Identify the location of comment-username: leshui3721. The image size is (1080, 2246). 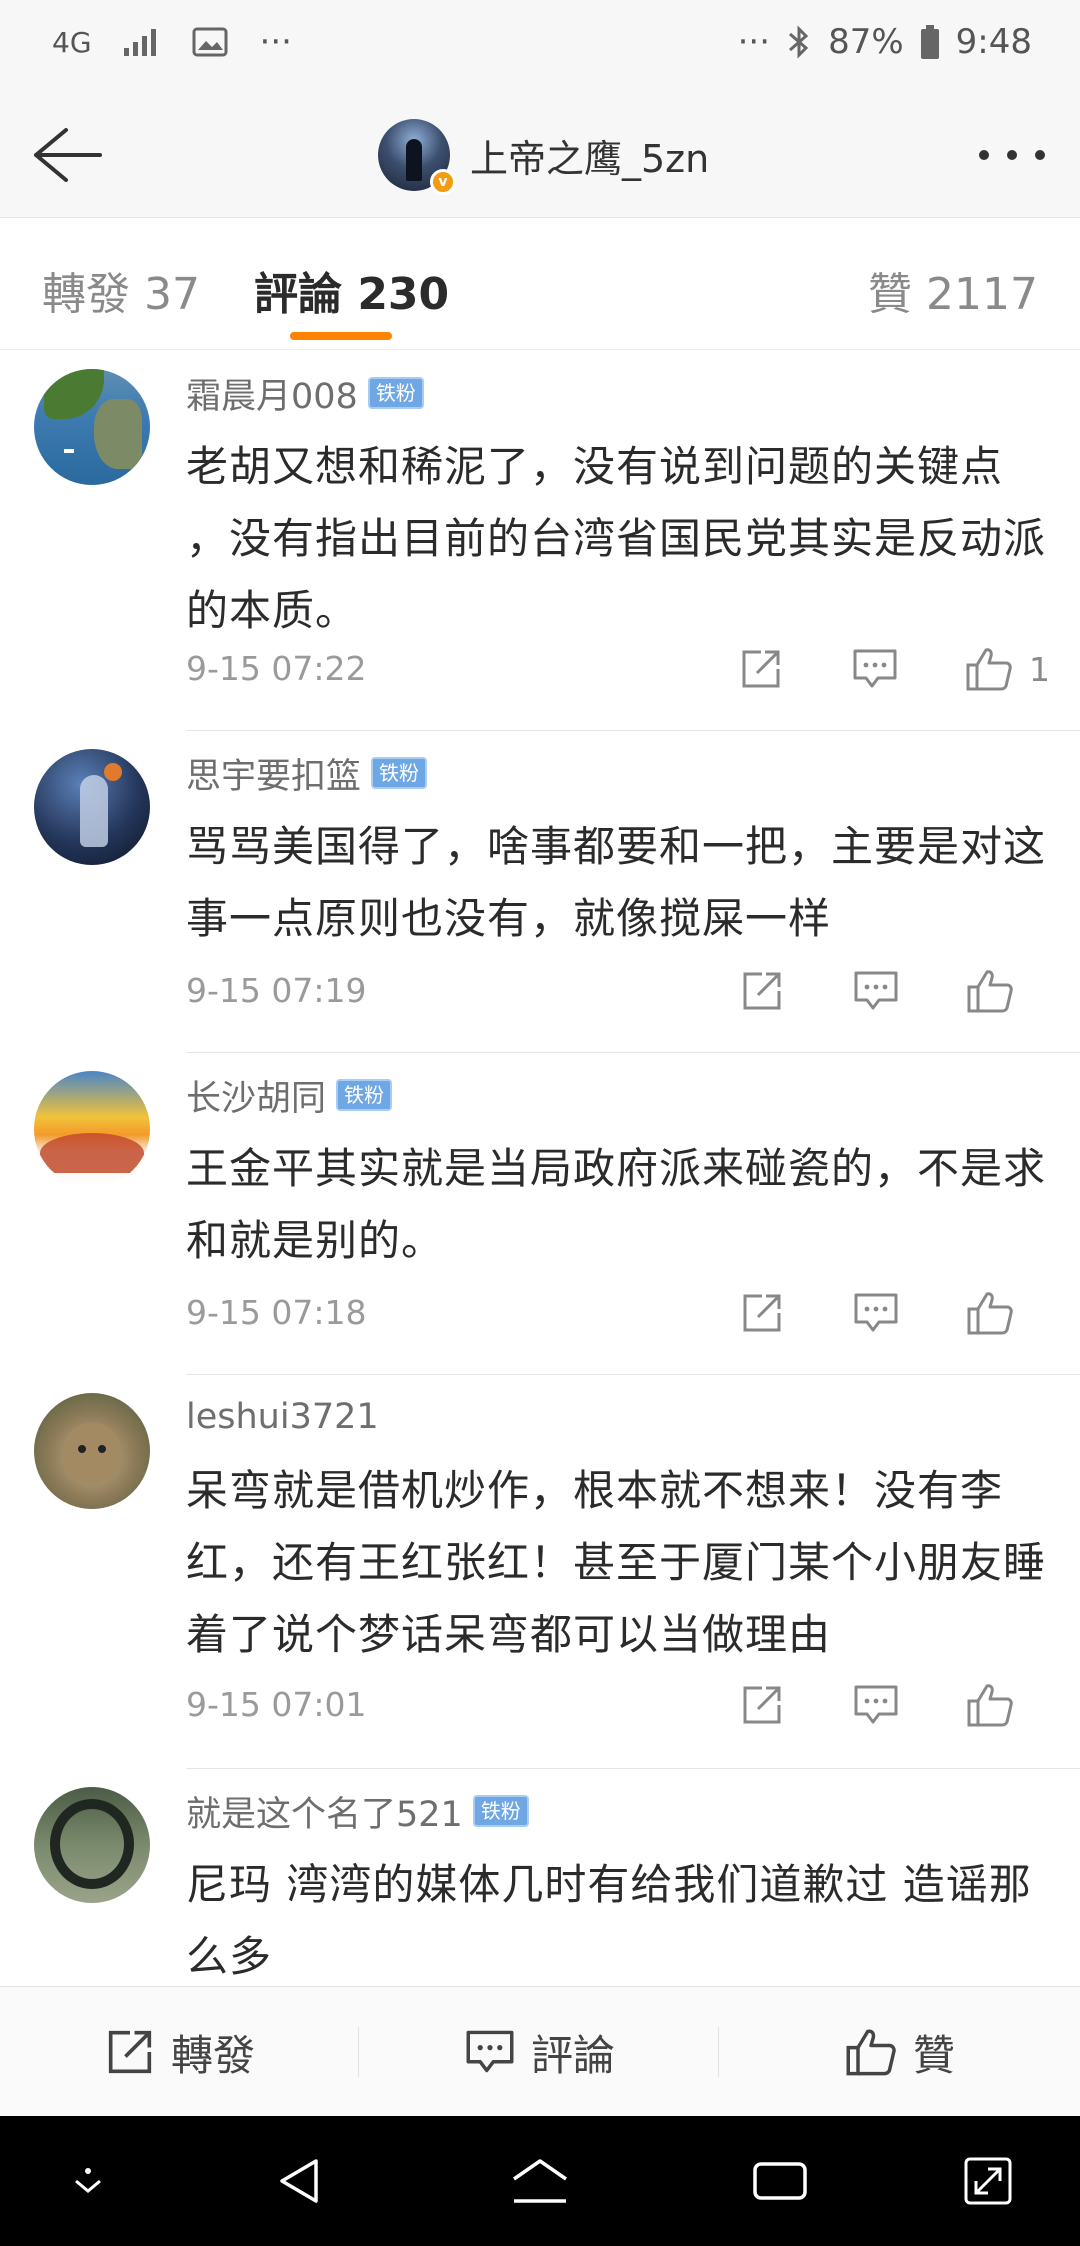
(282, 1417).